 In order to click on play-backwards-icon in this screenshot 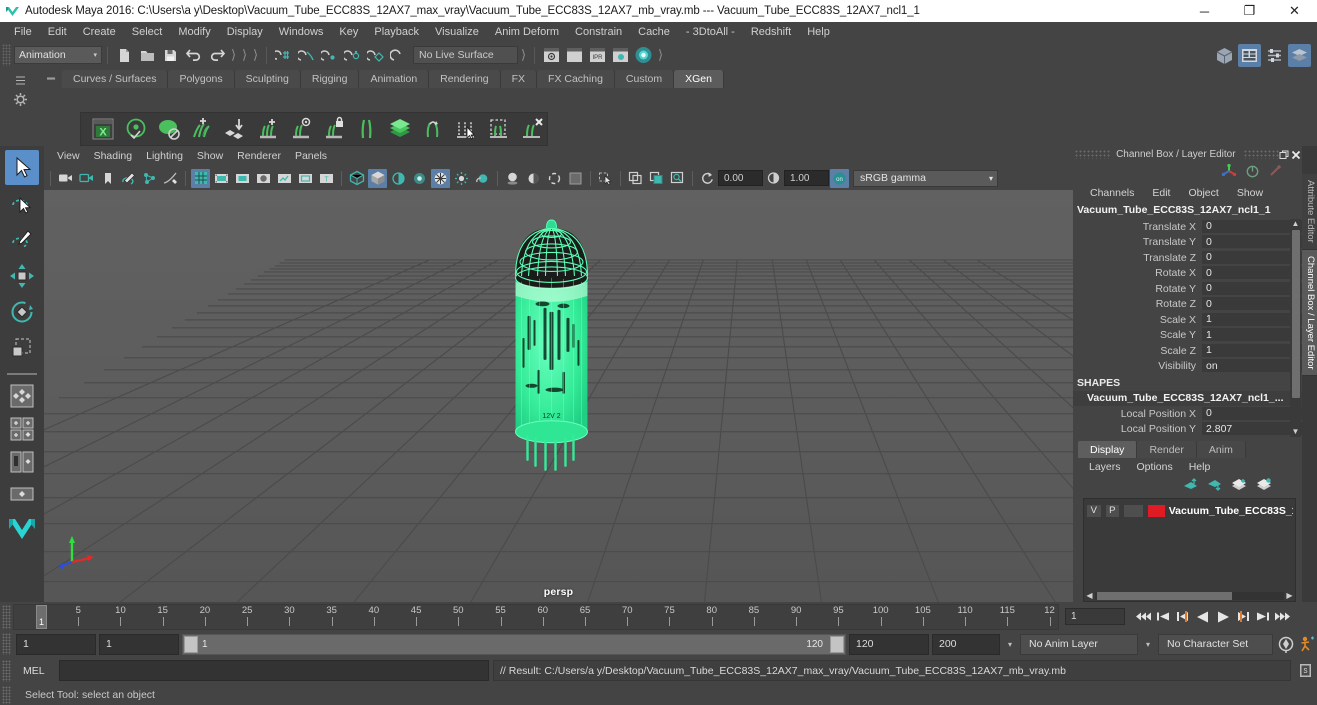, I will do `click(1202, 616)`.